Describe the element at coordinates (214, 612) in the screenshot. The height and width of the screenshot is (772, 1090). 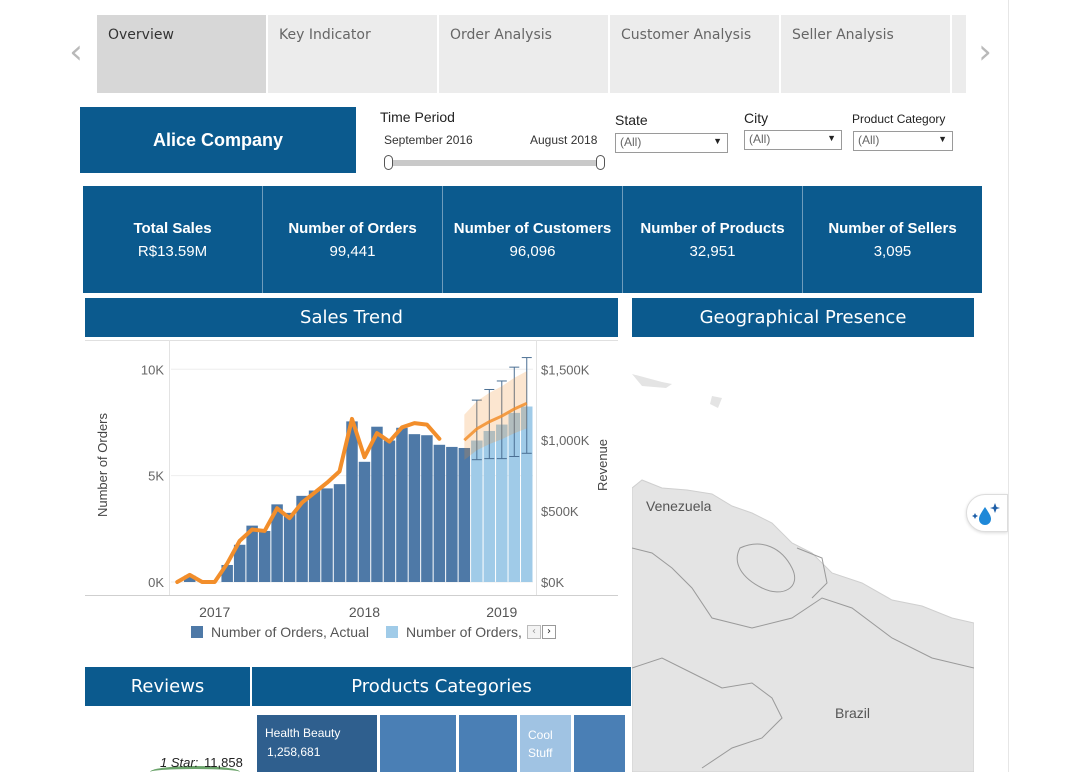
I see `x-tick-label: 2017` at that location.